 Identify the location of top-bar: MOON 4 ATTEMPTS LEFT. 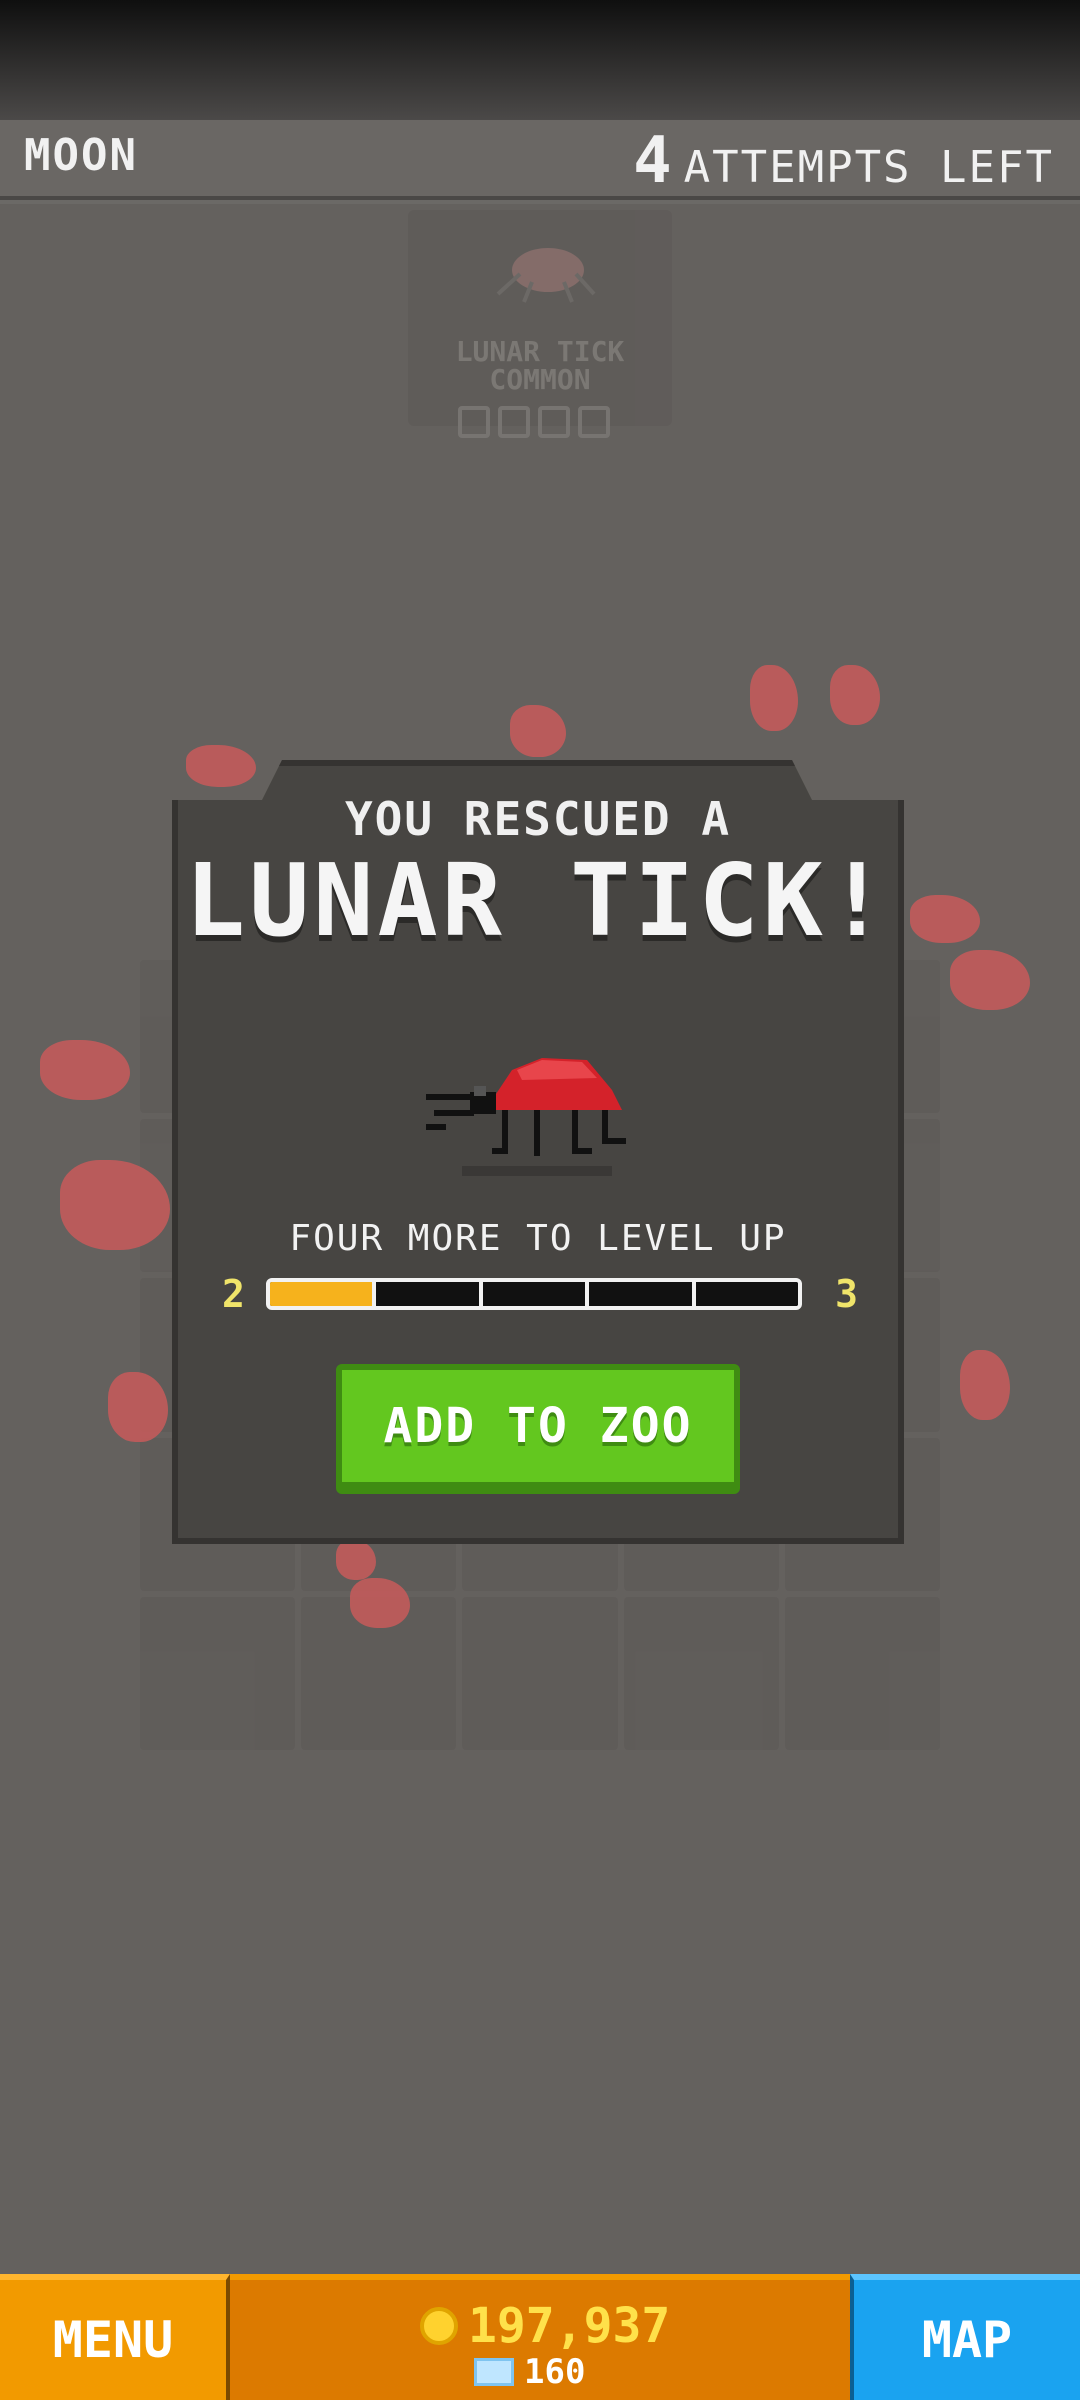
(540, 160).